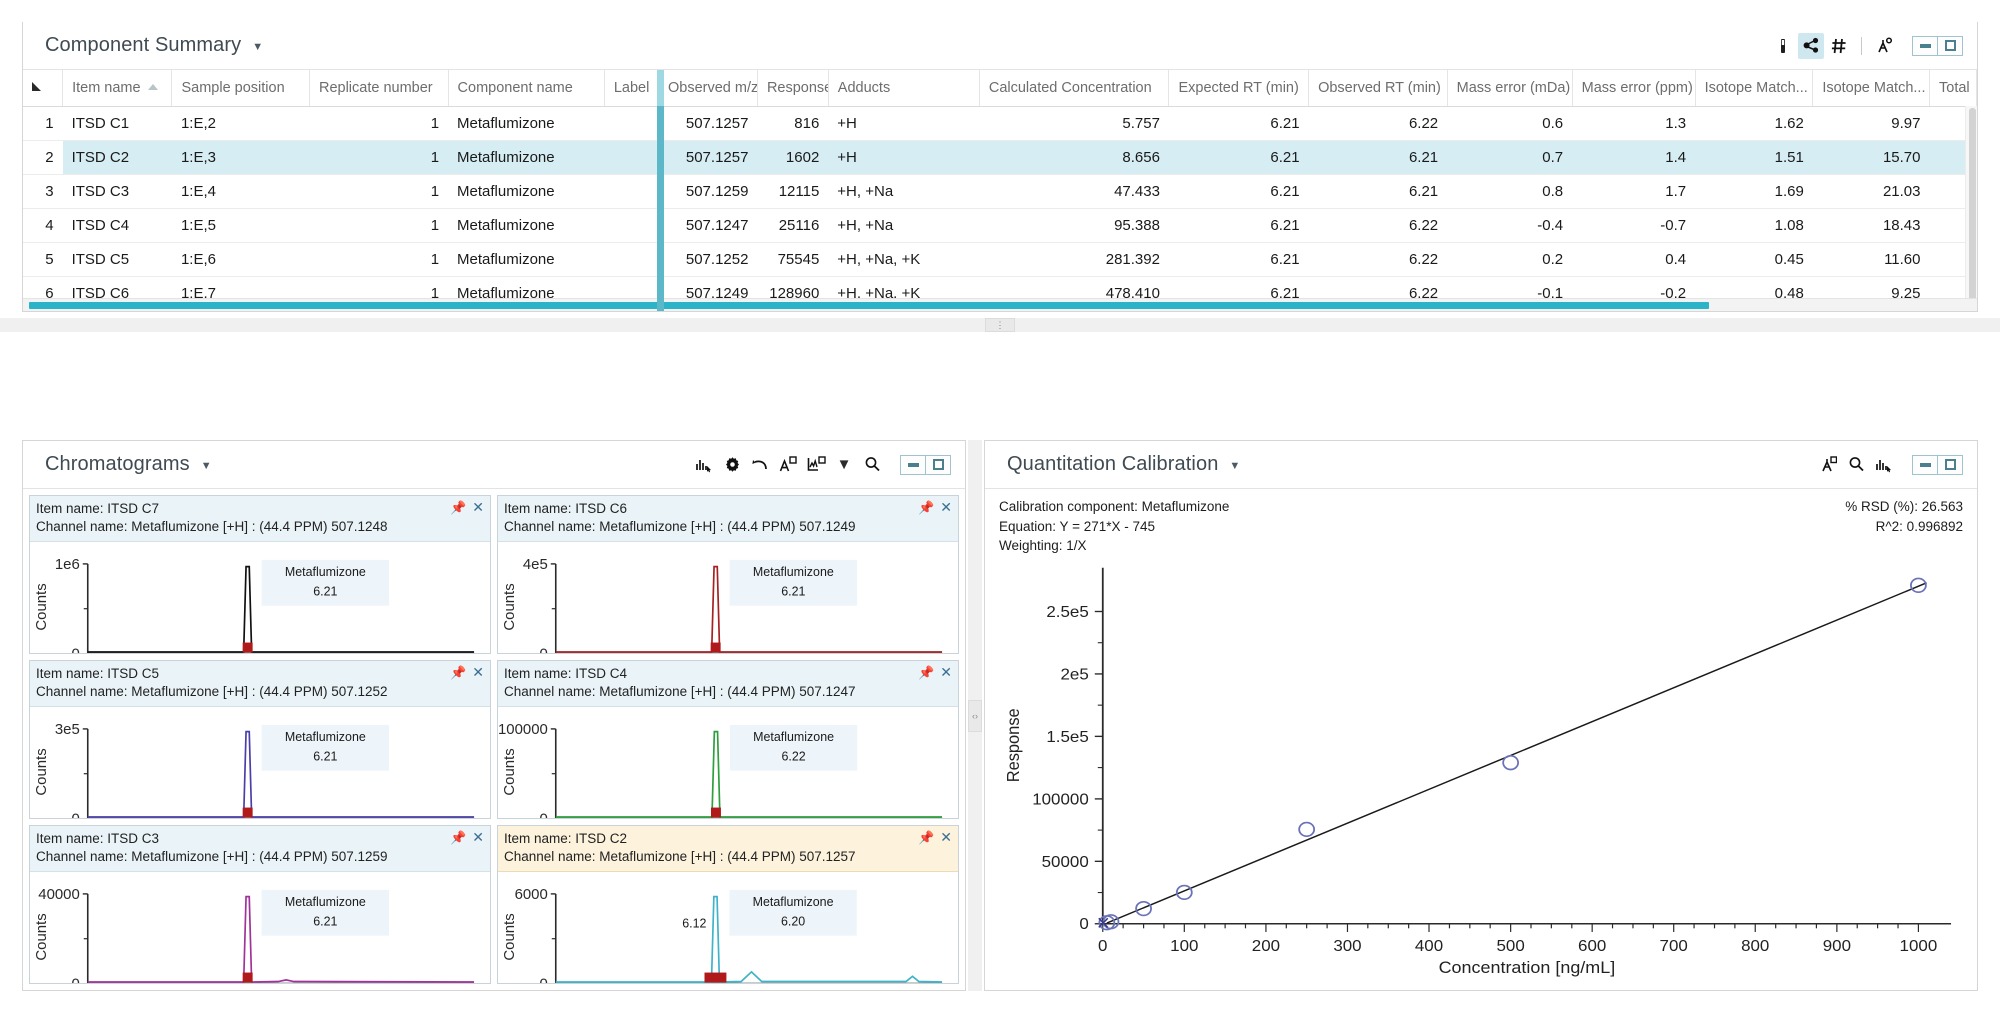 The image size is (2000, 1011). What do you see at coordinates (760, 465) in the screenshot?
I see `undo-icon` at bounding box center [760, 465].